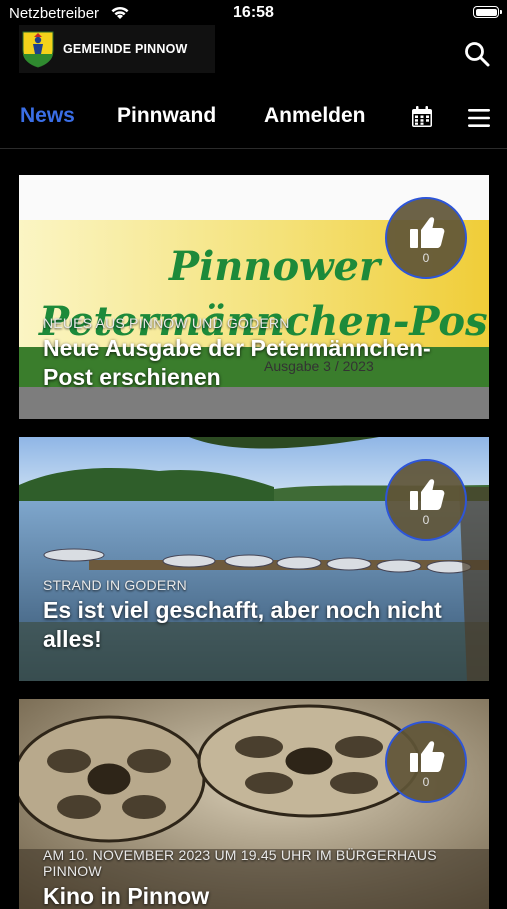  Describe the element at coordinates (125, 49) in the screenshot. I see `logo-text: GEMEINDE PINNOW` at that location.